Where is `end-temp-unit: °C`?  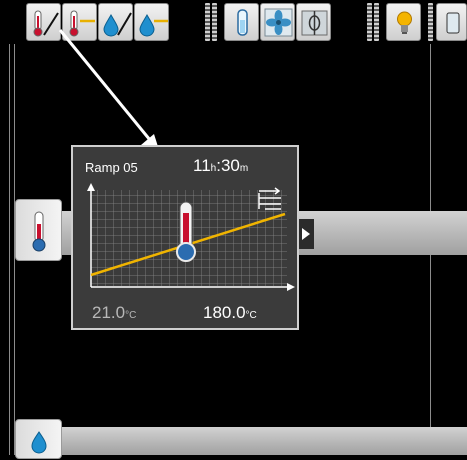 end-temp-unit: °C is located at coordinates (251, 315).